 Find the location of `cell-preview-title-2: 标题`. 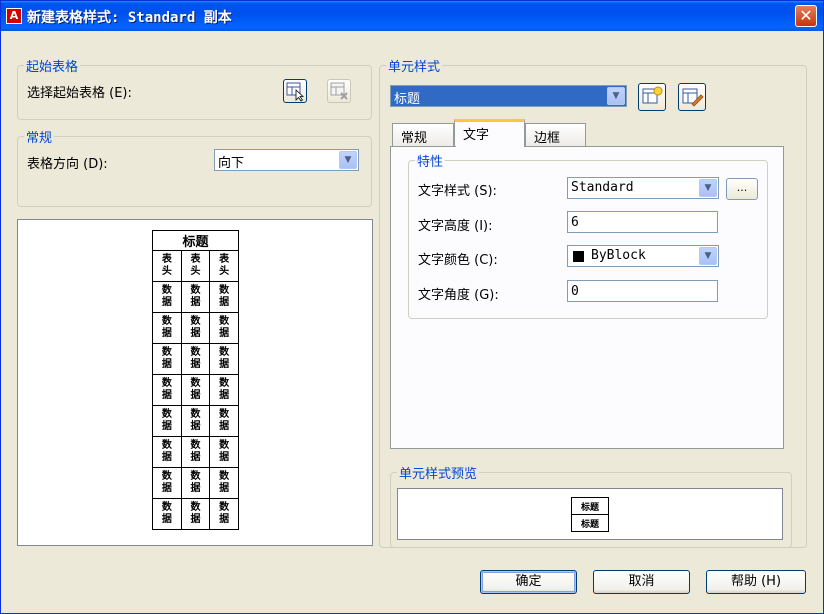

cell-preview-title-2: 标题 is located at coordinates (590, 523).